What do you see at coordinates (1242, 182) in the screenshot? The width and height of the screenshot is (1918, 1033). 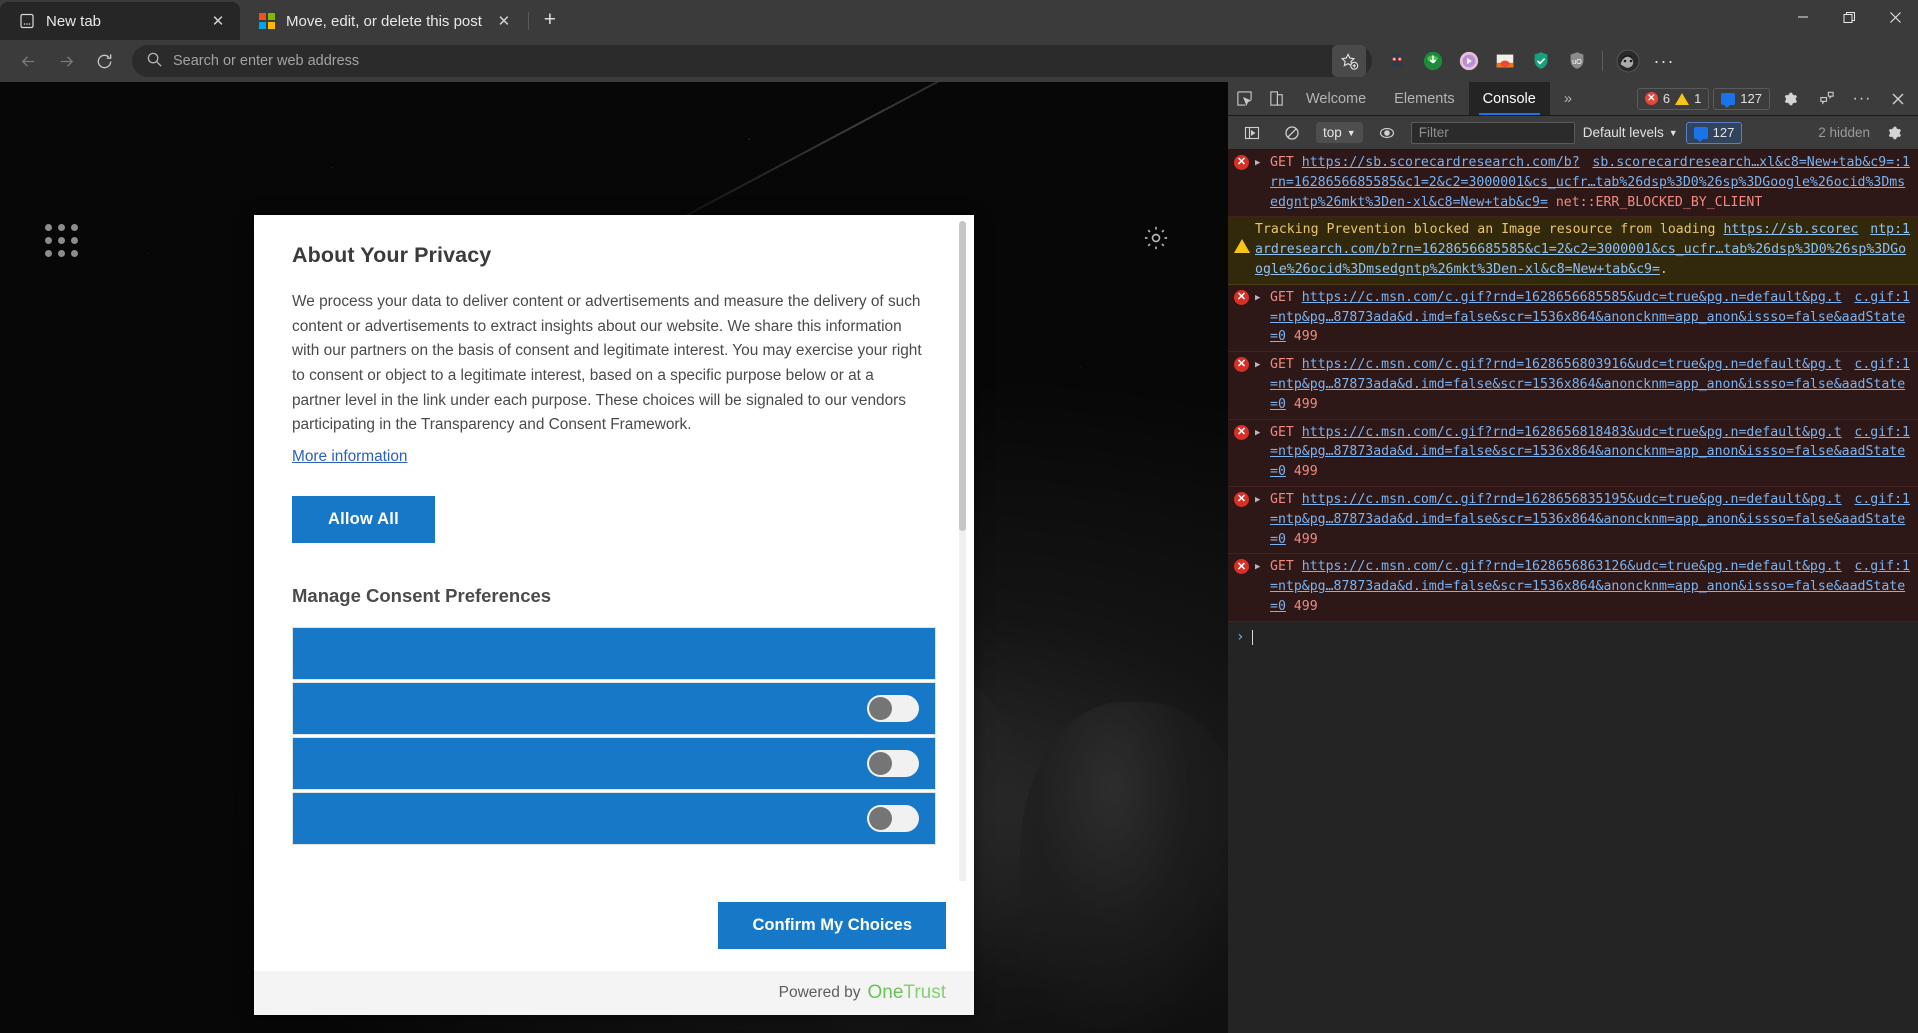 I see `error-icon: ✕` at bounding box center [1242, 182].